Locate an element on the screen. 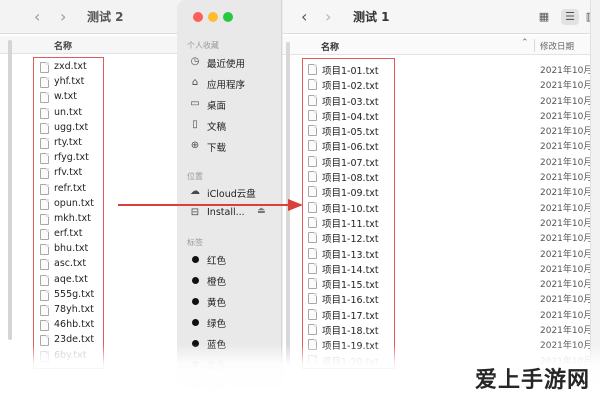 The image size is (600, 394). window-edge is located at coordinates (595, 197).